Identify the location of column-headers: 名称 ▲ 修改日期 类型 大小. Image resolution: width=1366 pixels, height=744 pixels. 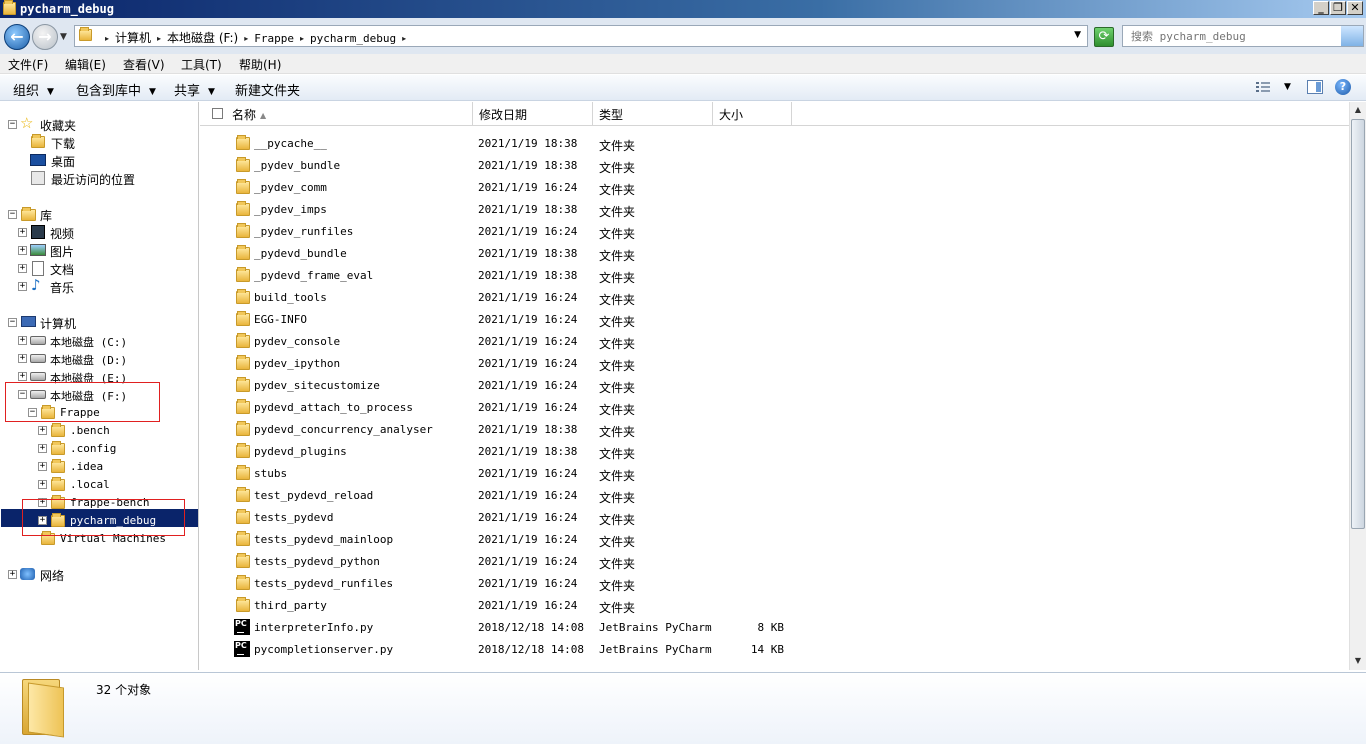
(774, 114).